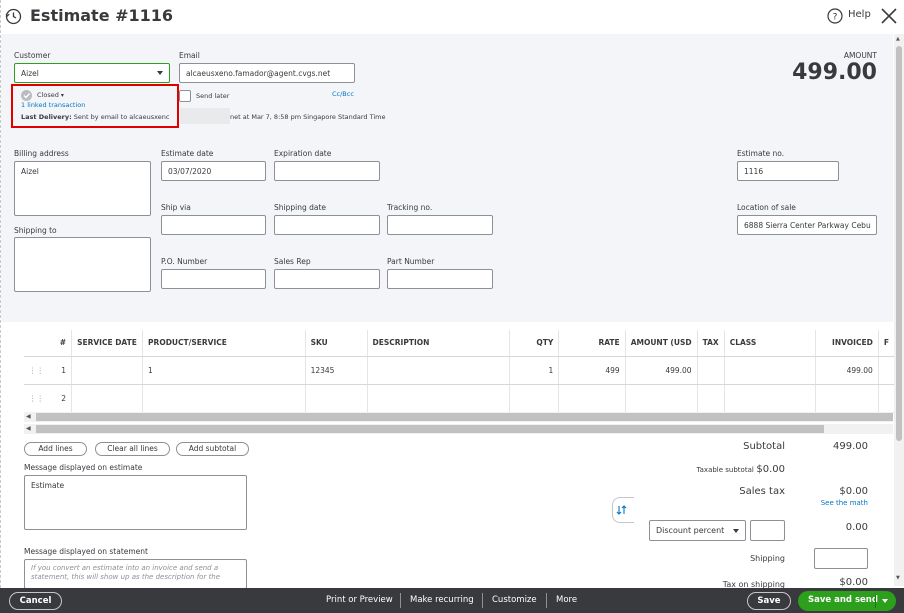  Describe the element at coordinates (213, 171) in the screenshot. I see `estimate-date-field: 03/07/2020` at that location.